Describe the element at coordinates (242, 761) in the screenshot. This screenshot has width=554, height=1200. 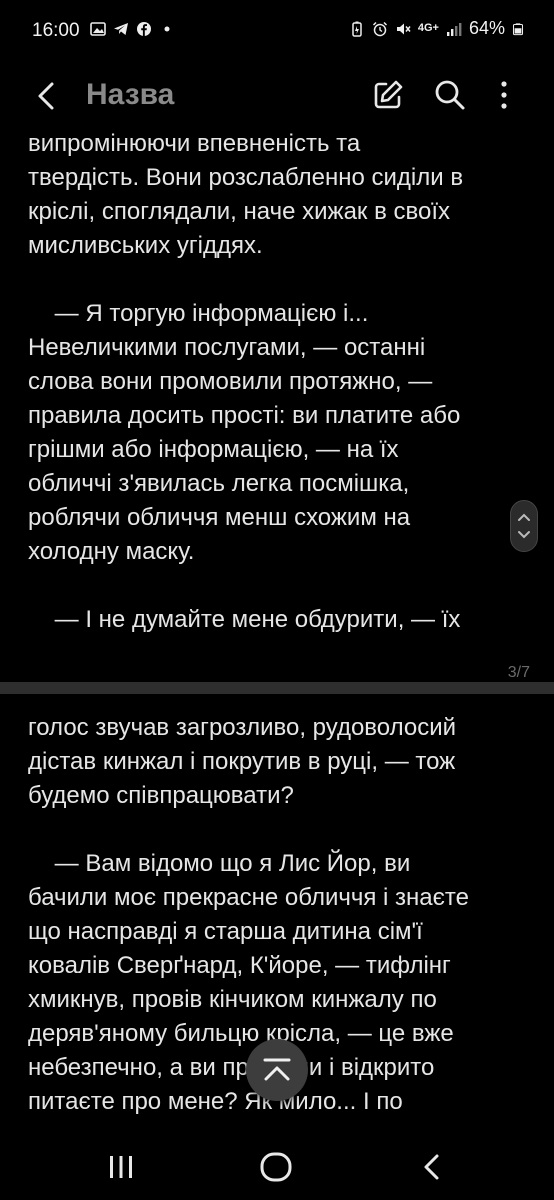
I see `text-line: дістав кинжал і покрутив в руці, — тож` at that location.